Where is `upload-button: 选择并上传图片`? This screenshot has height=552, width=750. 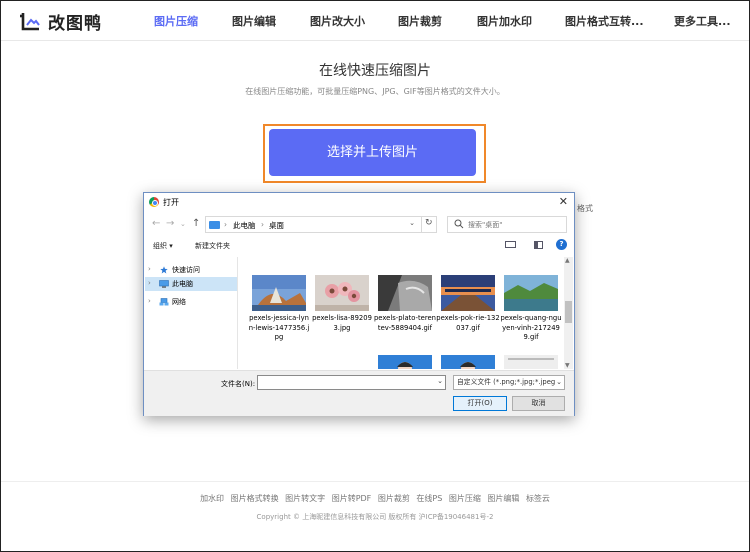
upload-button: 选择并上传图片 is located at coordinates (372, 152).